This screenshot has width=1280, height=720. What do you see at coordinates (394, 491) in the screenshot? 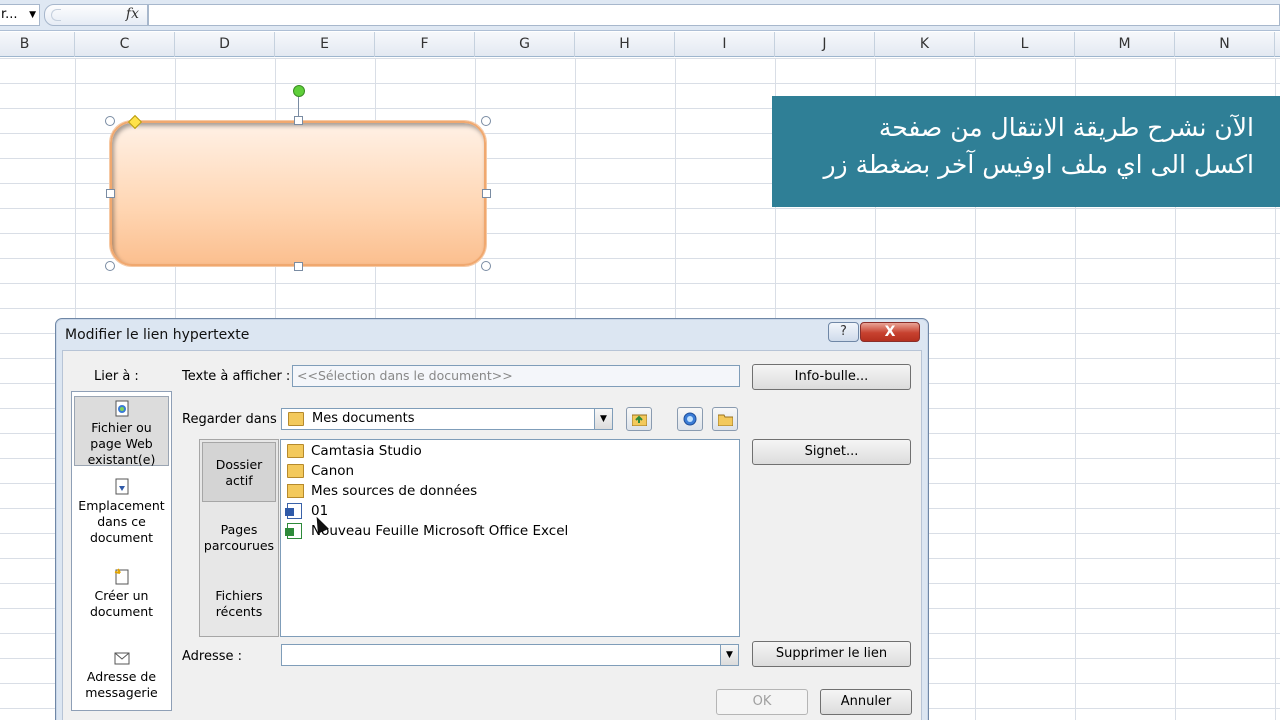
I see `file-name: Mes sources de données` at bounding box center [394, 491].